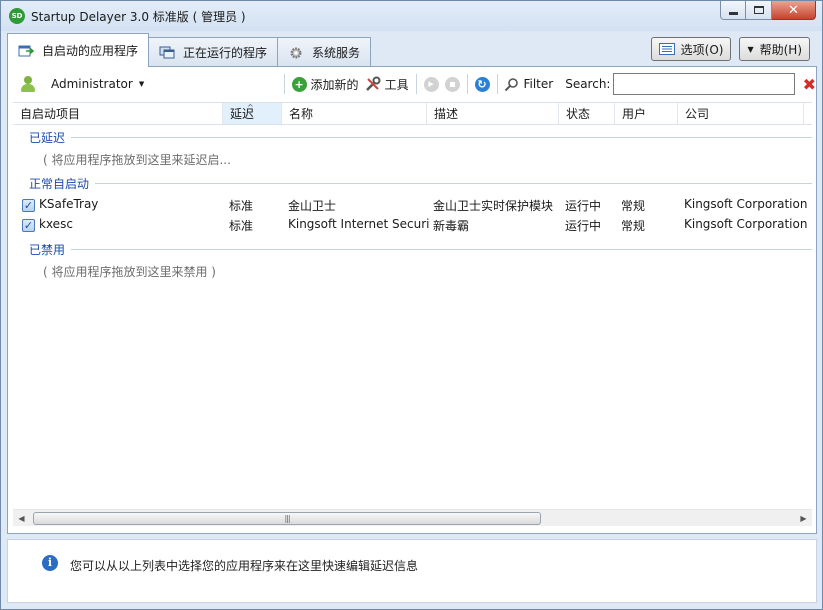  I want to click on close-button: ✕, so click(794, 10).